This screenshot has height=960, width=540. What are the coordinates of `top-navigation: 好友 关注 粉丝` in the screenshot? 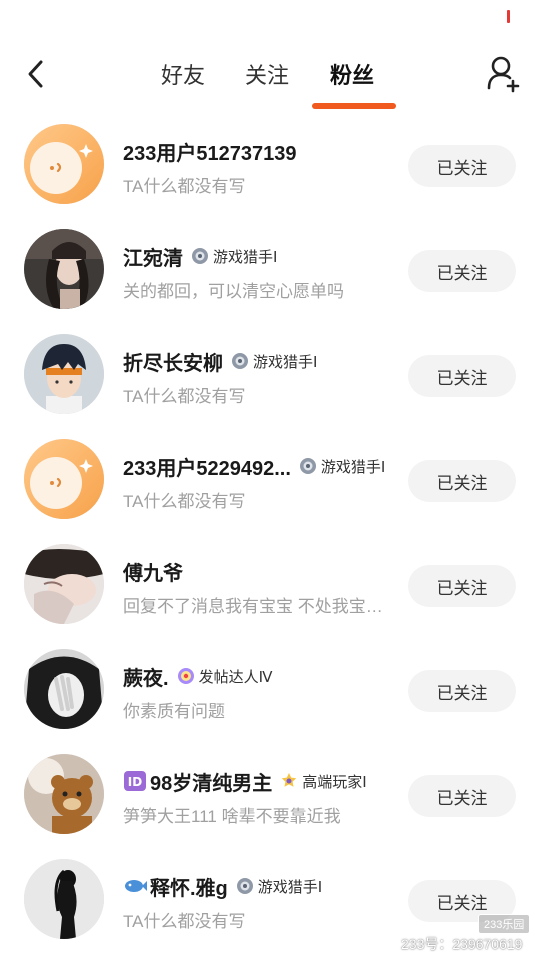 It's located at (270, 75).